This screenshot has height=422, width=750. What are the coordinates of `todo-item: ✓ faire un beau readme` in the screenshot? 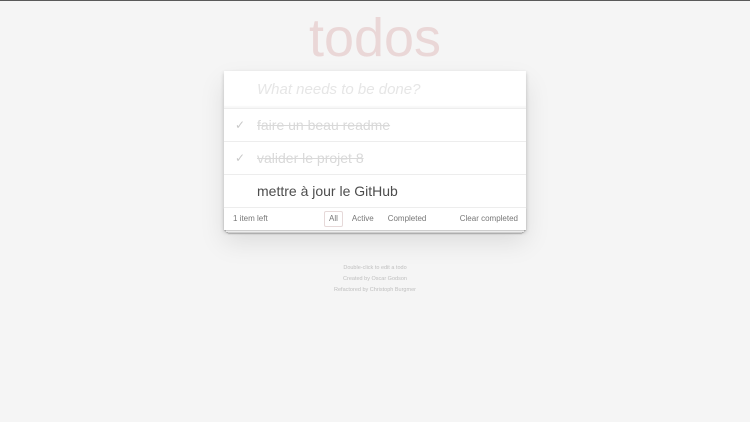 It's located at (375, 125).